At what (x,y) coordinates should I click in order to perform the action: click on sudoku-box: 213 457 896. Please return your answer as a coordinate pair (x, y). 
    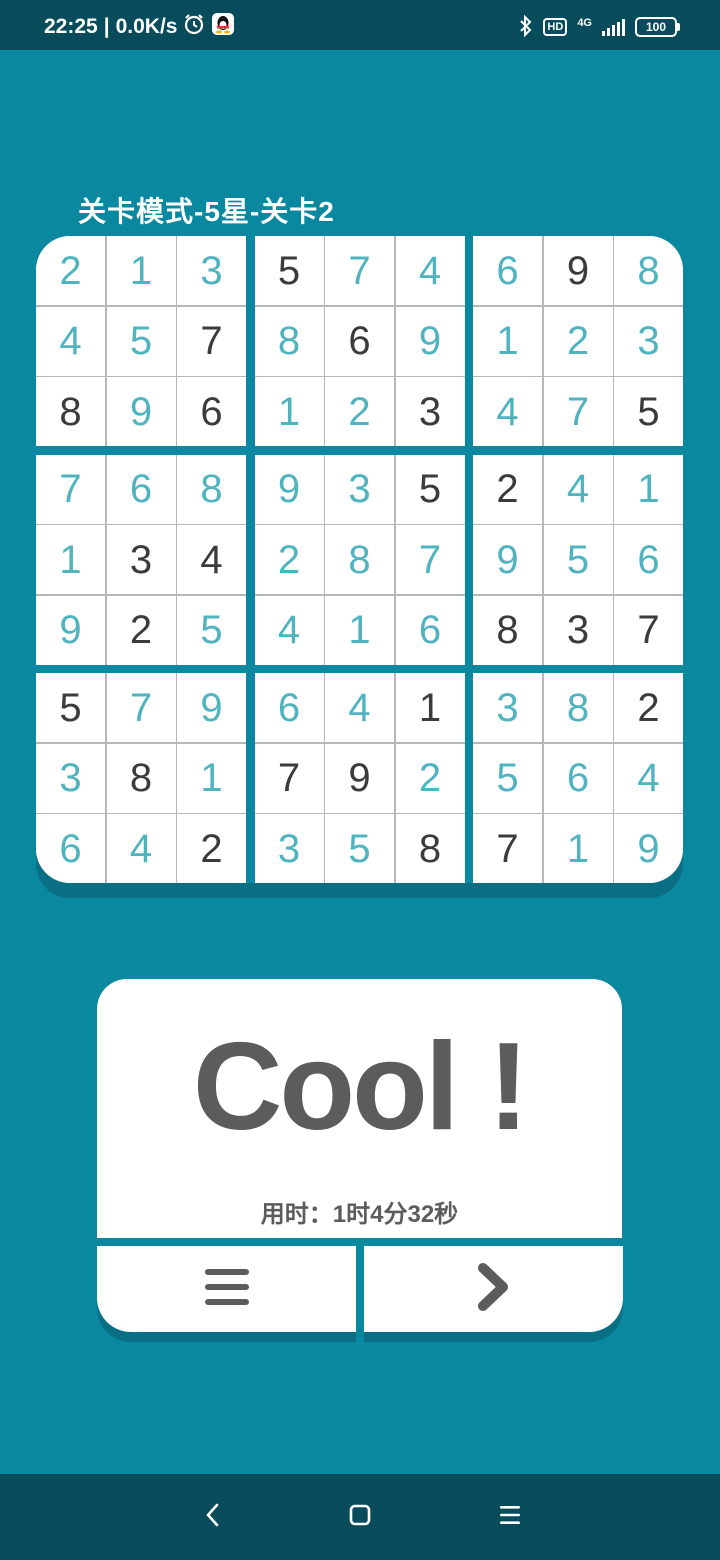
    Looking at the image, I should click on (141, 341).